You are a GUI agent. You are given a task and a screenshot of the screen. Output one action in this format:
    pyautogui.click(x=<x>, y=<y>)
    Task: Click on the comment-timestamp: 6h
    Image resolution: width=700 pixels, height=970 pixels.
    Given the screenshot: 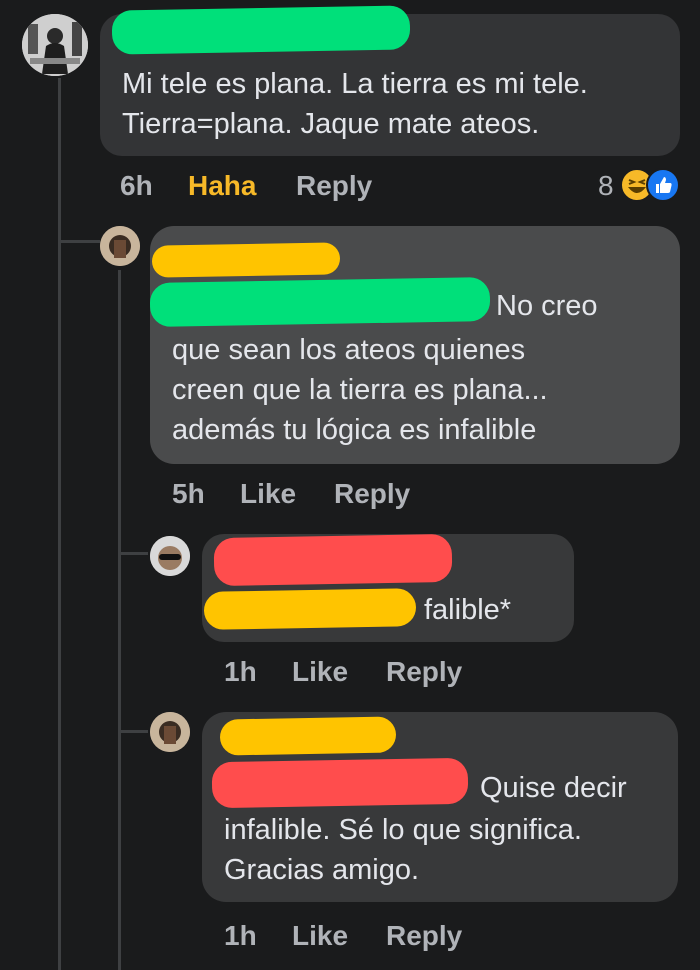 What is the action you would take?
    pyautogui.click(x=136, y=185)
    